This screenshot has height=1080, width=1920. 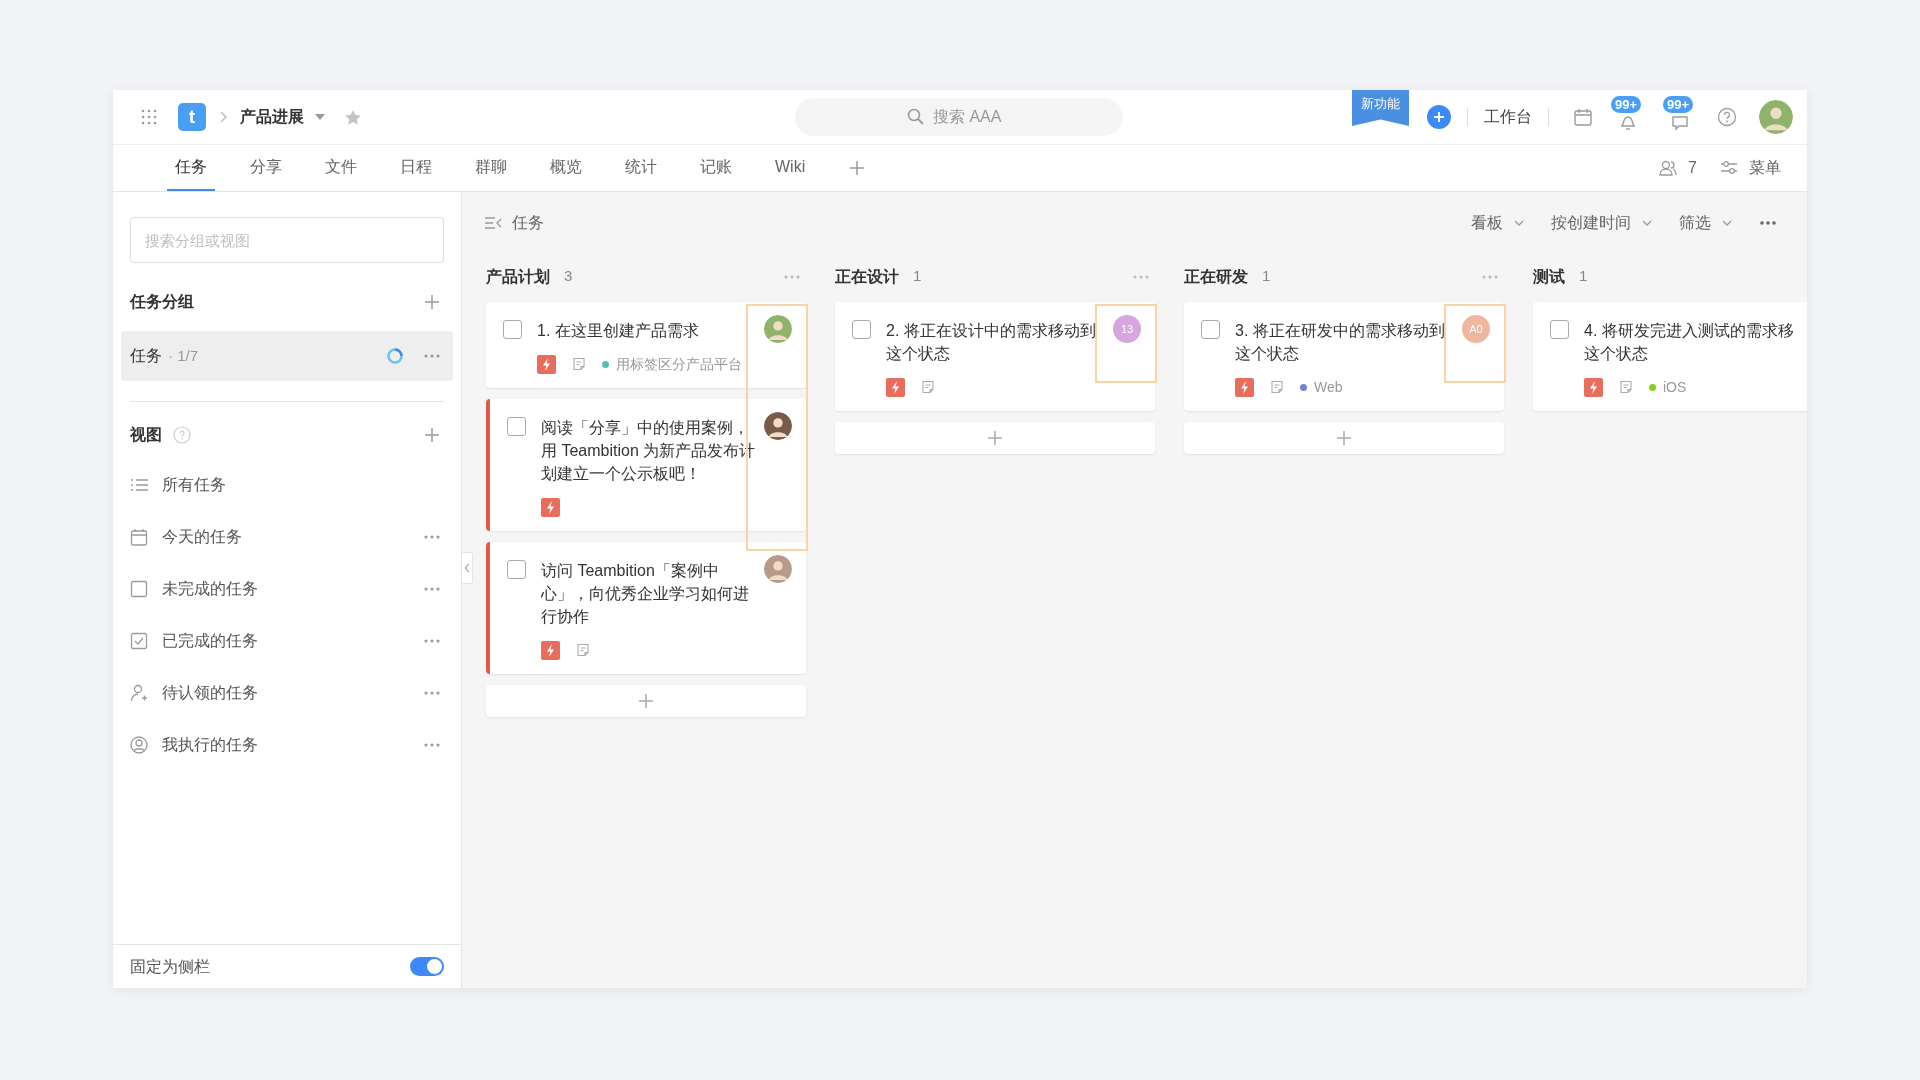 What do you see at coordinates (210, 589) in the screenshot?
I see `view-item: 未完成的任务` at bounding box center [210, 589].